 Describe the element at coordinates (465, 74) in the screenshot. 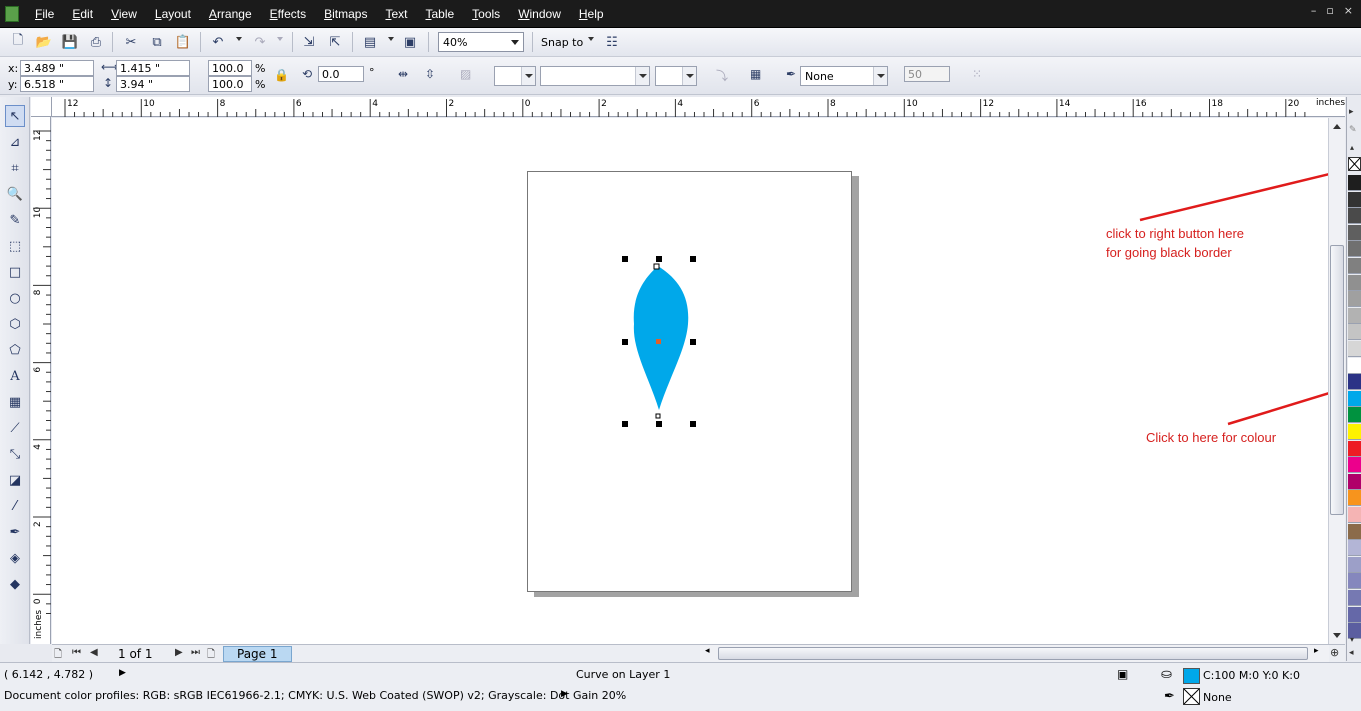

I see `combine-icon: ▨` at that location.